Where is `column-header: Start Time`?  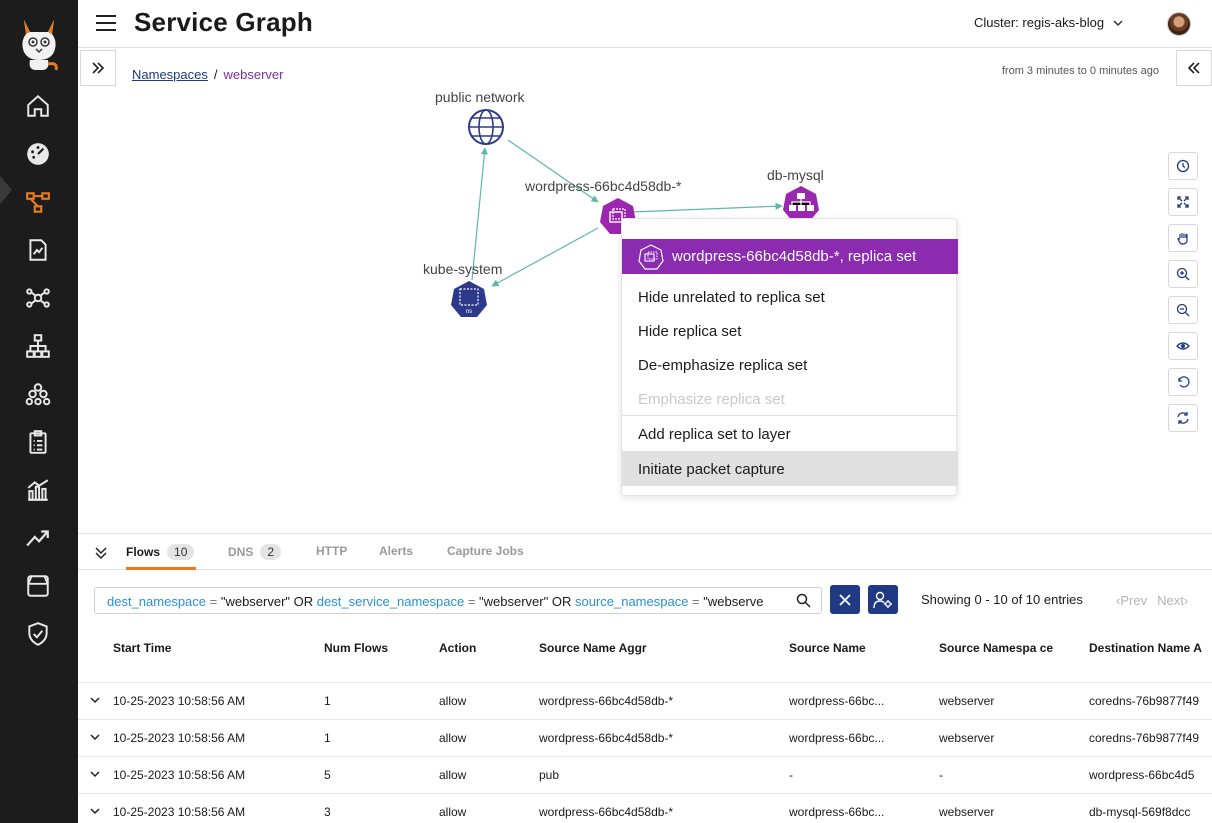
column-header: Start Time is located at coordinates (142, 648).